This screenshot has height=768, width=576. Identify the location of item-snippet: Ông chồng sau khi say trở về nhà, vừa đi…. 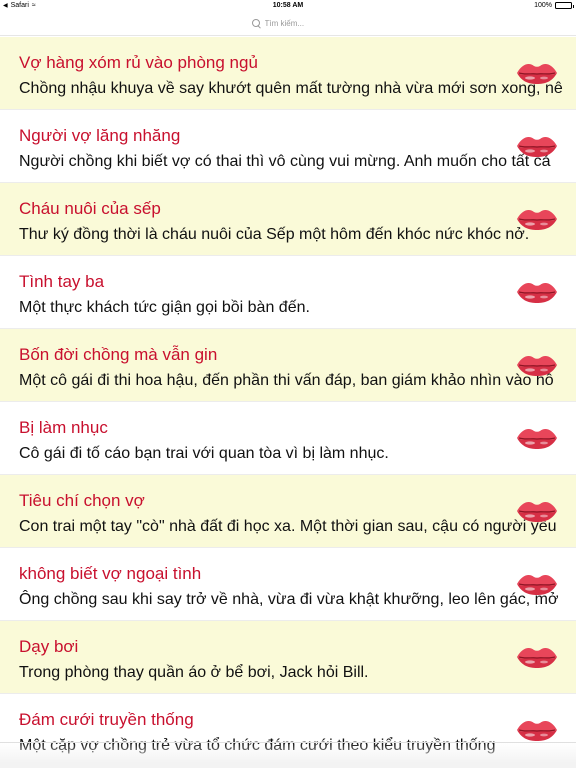
(289, 599).